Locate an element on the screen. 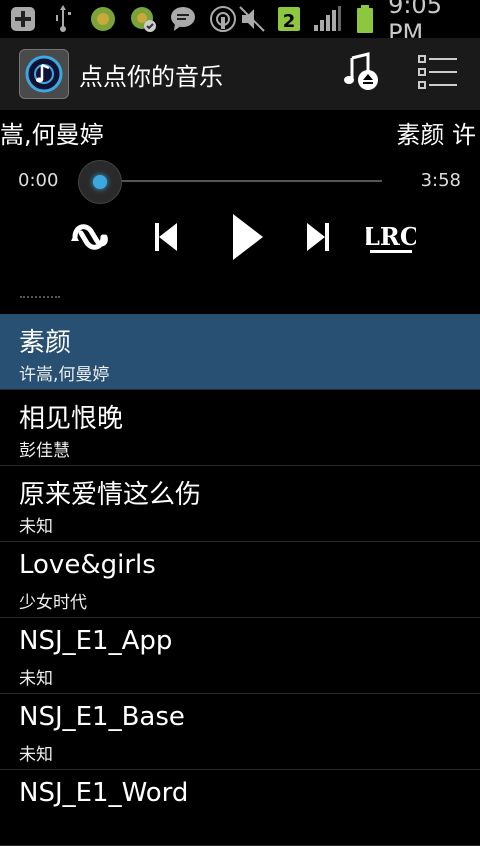 The height and width of the screenshot is (846, 480). current-time: 0:00 is located at coordinates (38, 180).